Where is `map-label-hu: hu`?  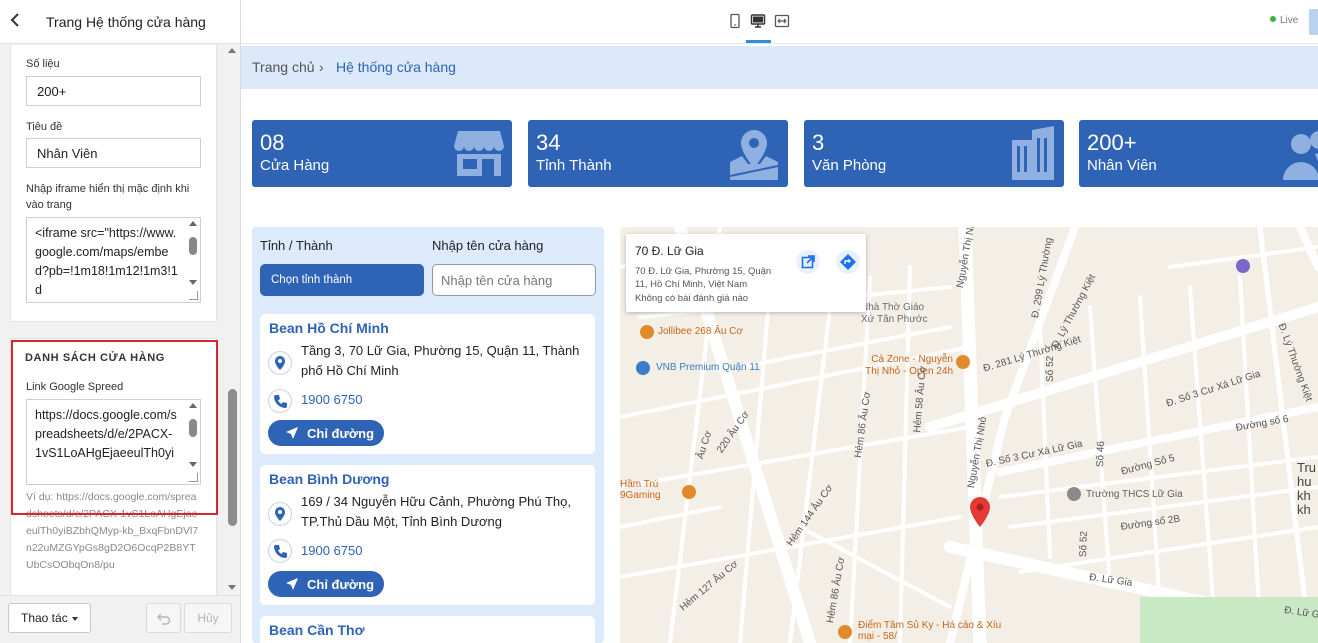 map-label-hu: hu is located at coordinates (1304, 481).